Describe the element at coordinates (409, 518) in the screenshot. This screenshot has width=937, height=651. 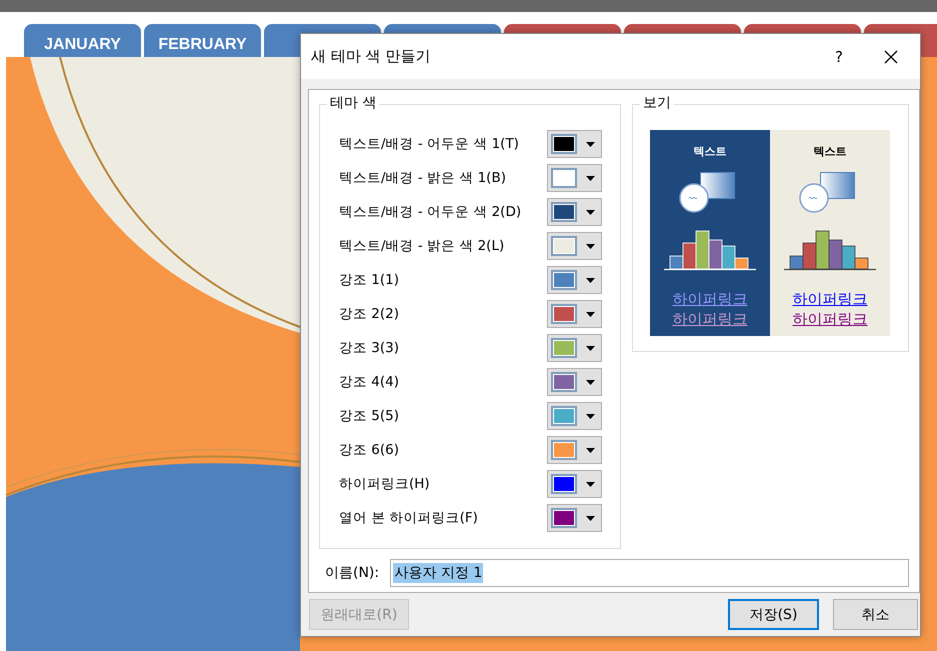
I see `color-label: 열어 본 하이퍼링크(F)` at that location.